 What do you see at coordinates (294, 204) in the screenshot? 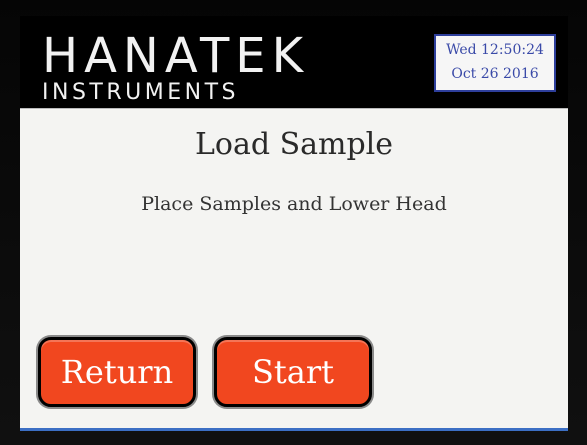
I see `instruction-message: Place Samples and Lower Head` at bounding box center [294, 204].